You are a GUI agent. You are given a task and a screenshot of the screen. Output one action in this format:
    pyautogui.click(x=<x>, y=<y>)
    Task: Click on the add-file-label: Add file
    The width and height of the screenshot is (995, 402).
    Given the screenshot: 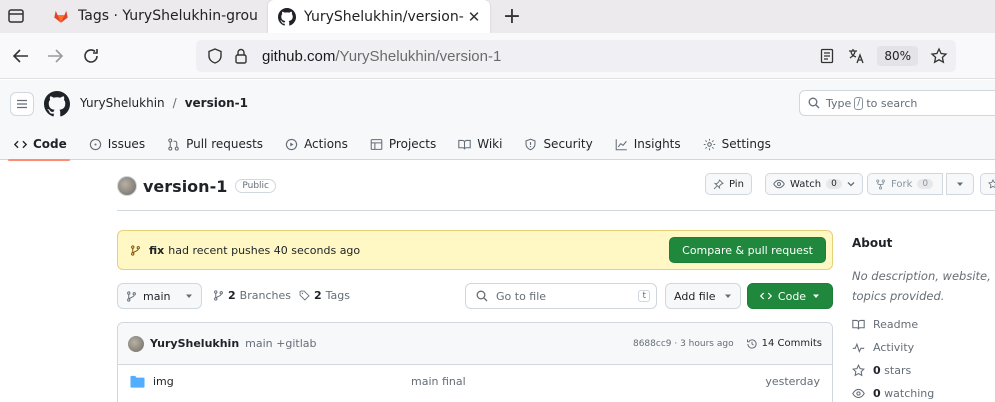 What is the action you would take?
    pyautogui.click(x=695, y=296)
    